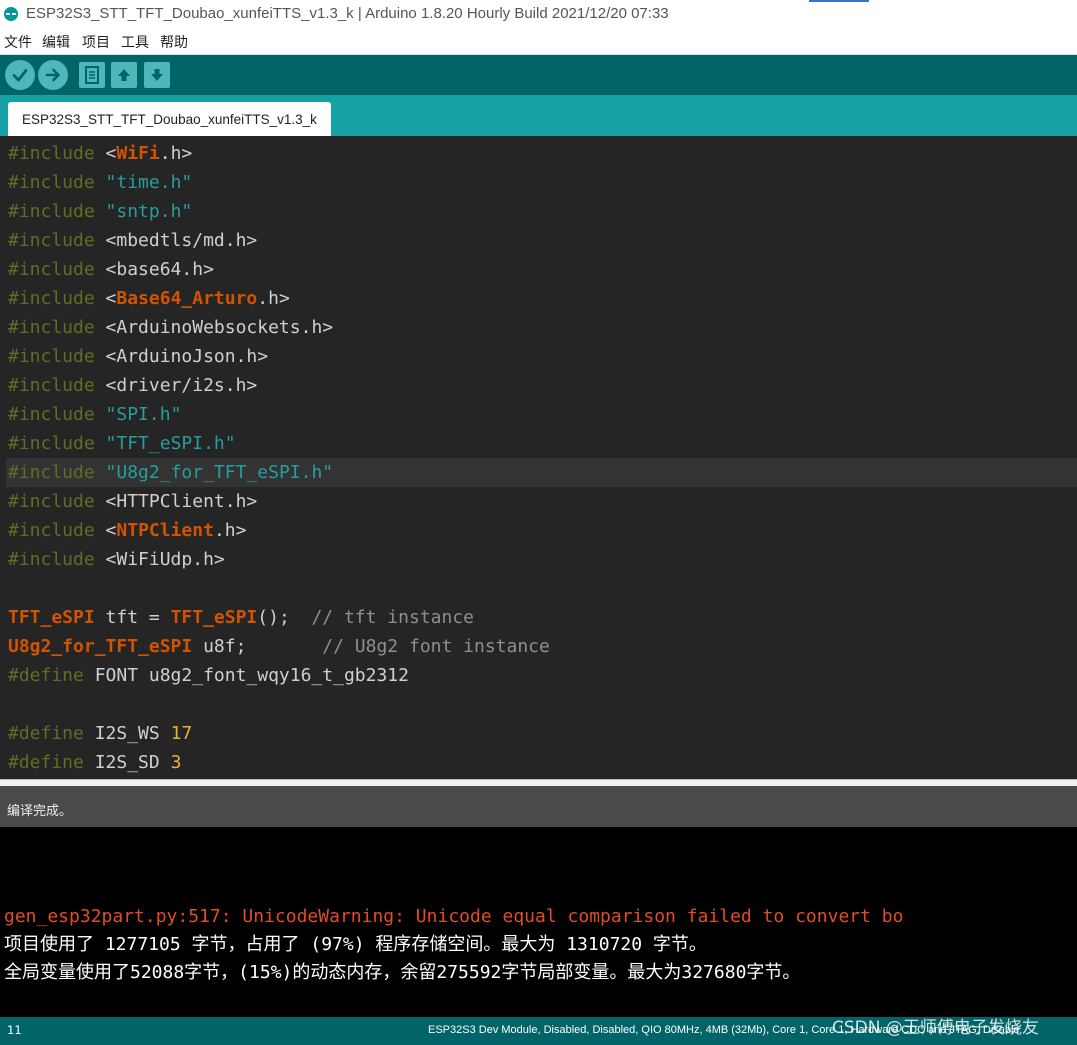 This screenshot has width=1077, height=1045. I want to click on code-line: #include <Base64_Arturo.h>, so click(149, 298).